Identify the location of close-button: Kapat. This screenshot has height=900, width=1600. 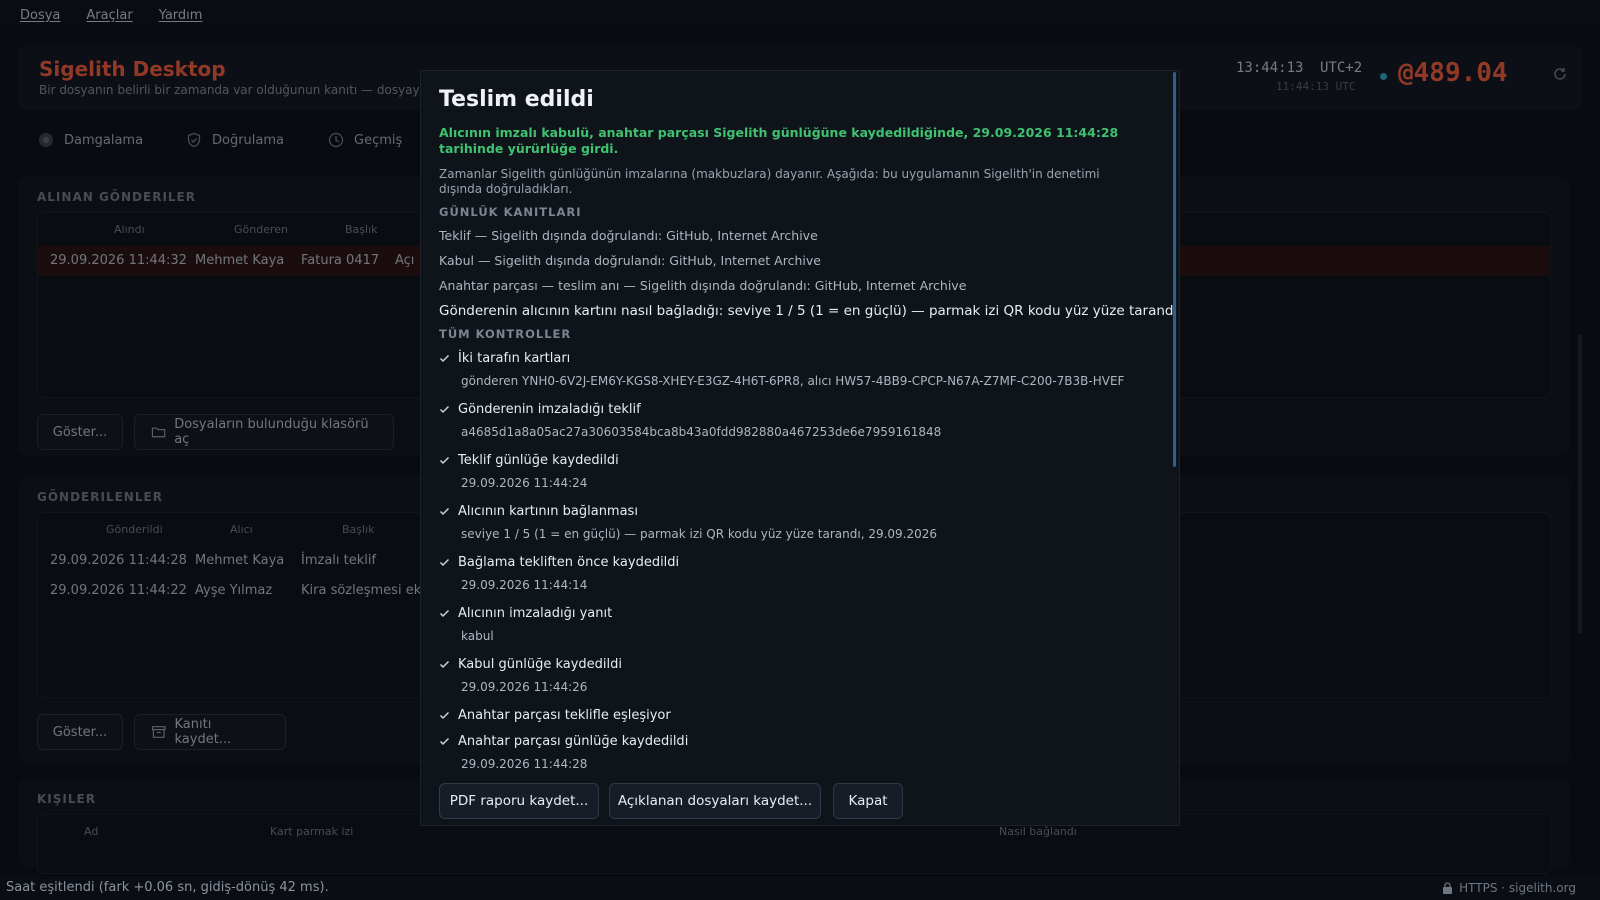
(868, 801).